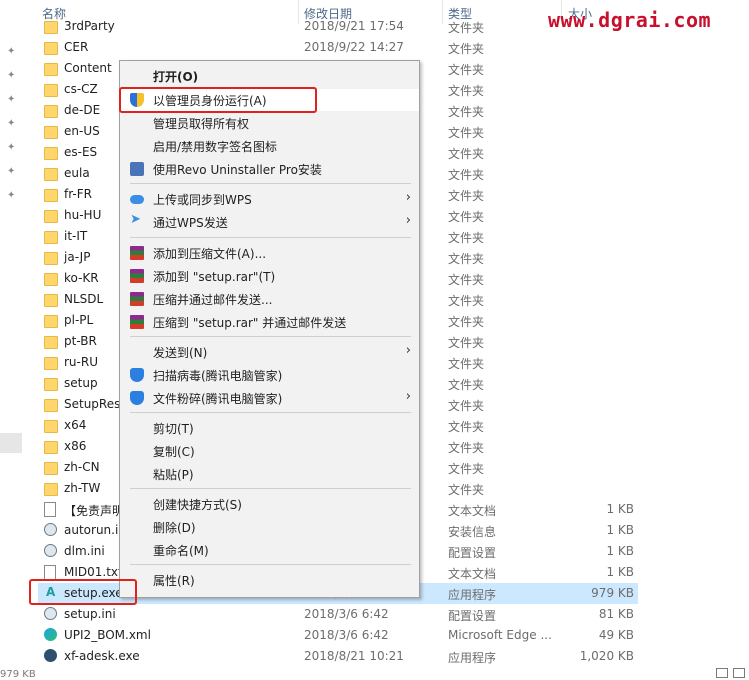 The height and width of the screenshot is (680, 749). What do you see at coordinates (218, 399) in the screenshot?
I see `menu-item-label: 文件粉碎(腾讯电脑管家)` at bounding box center [218, 399].